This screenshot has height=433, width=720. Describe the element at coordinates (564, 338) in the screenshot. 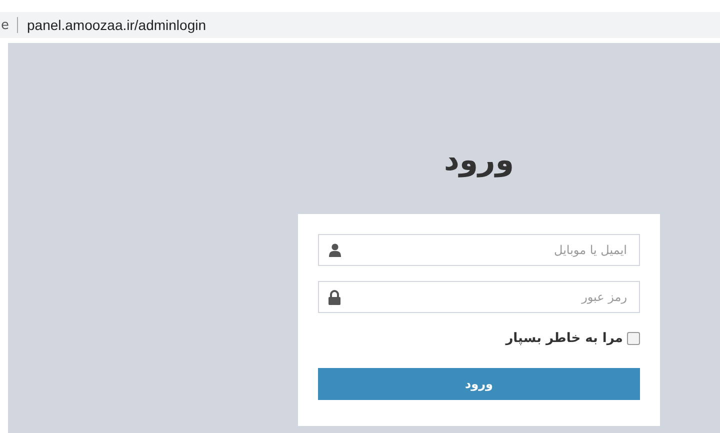

I see `remember-label: مرا به خاطر بسپار` at that location.